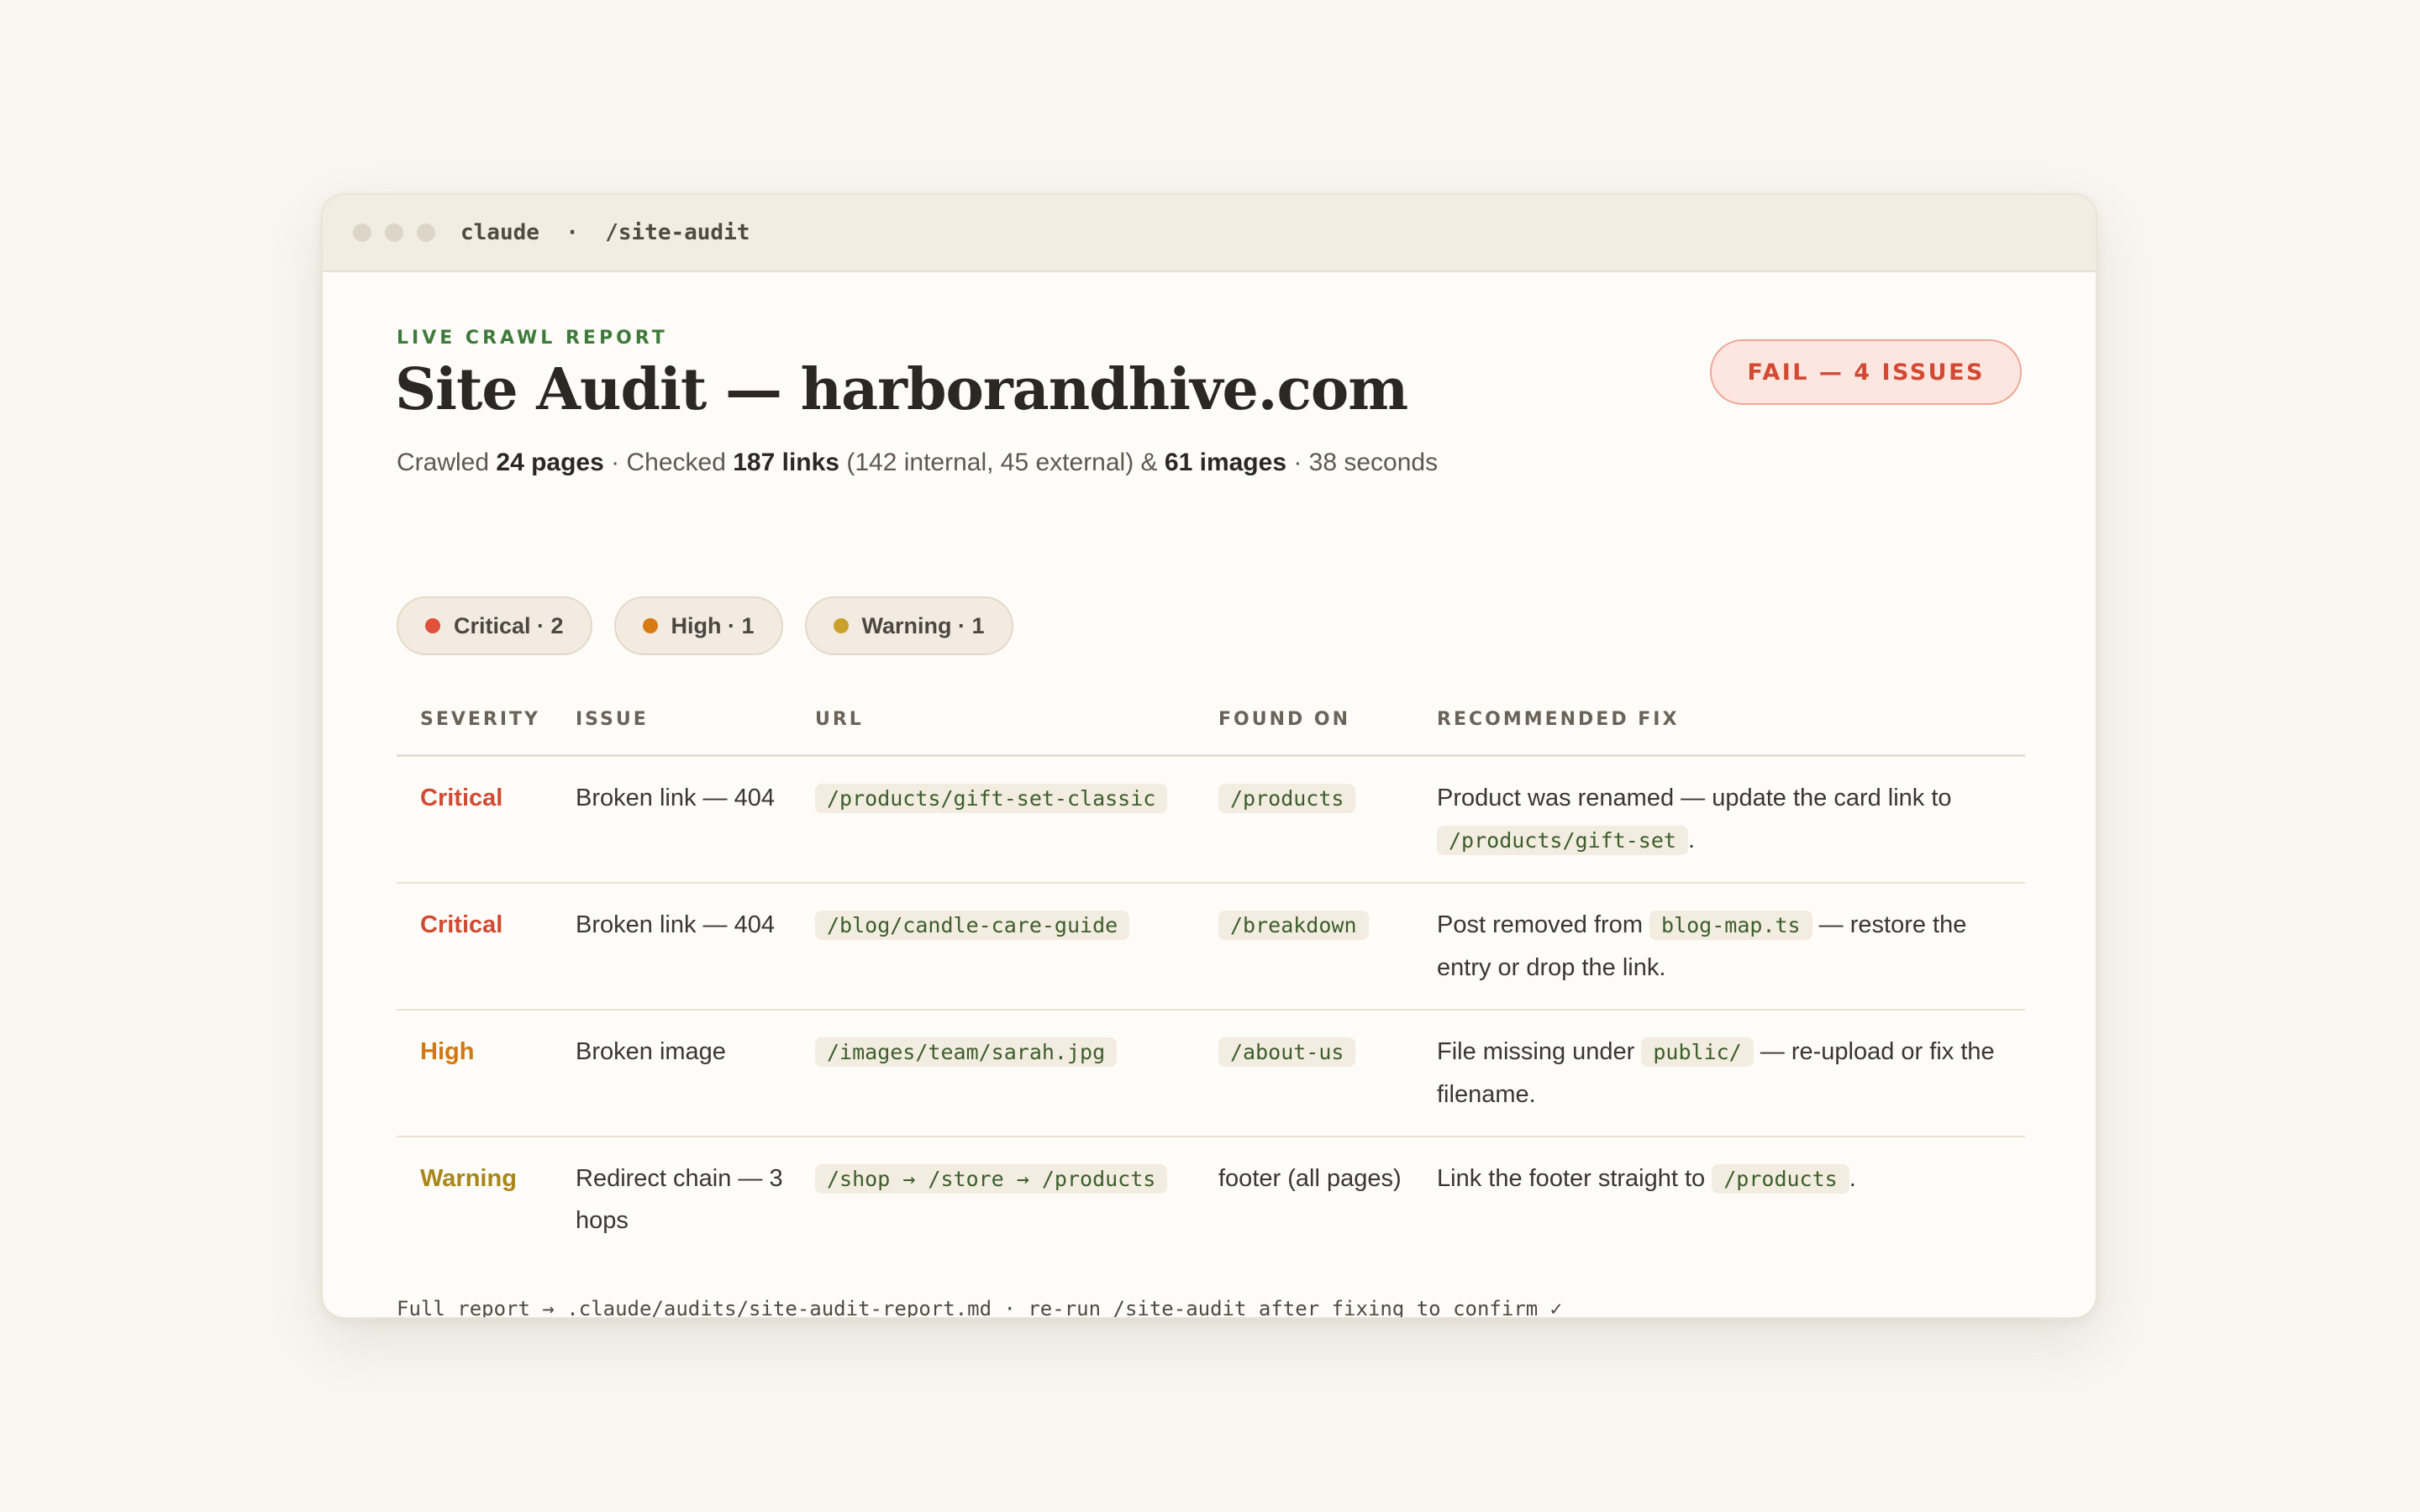  I want to click on fix-code: /products, so click(1781, 1179).